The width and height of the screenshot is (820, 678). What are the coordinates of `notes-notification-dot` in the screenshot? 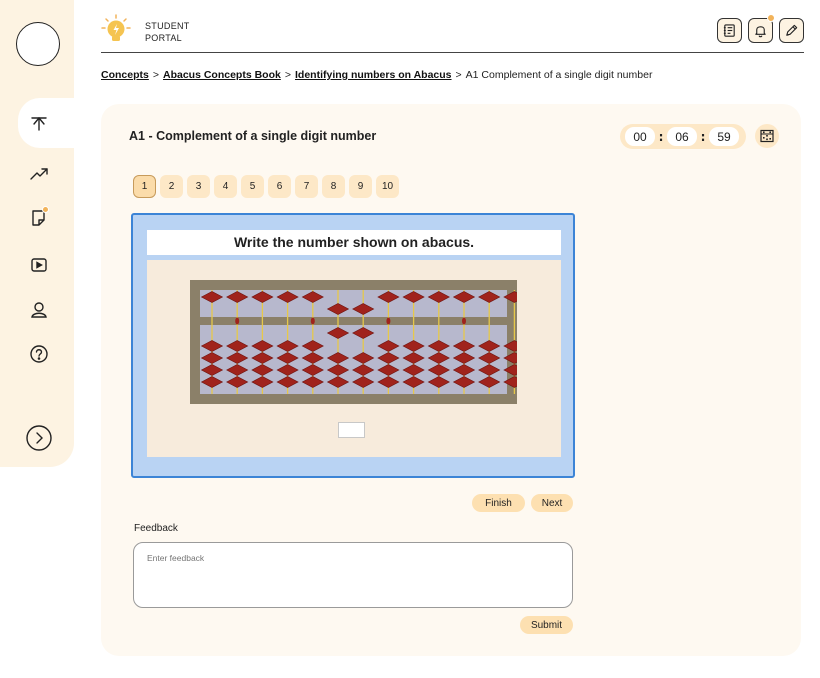 It's located at (45, 209).